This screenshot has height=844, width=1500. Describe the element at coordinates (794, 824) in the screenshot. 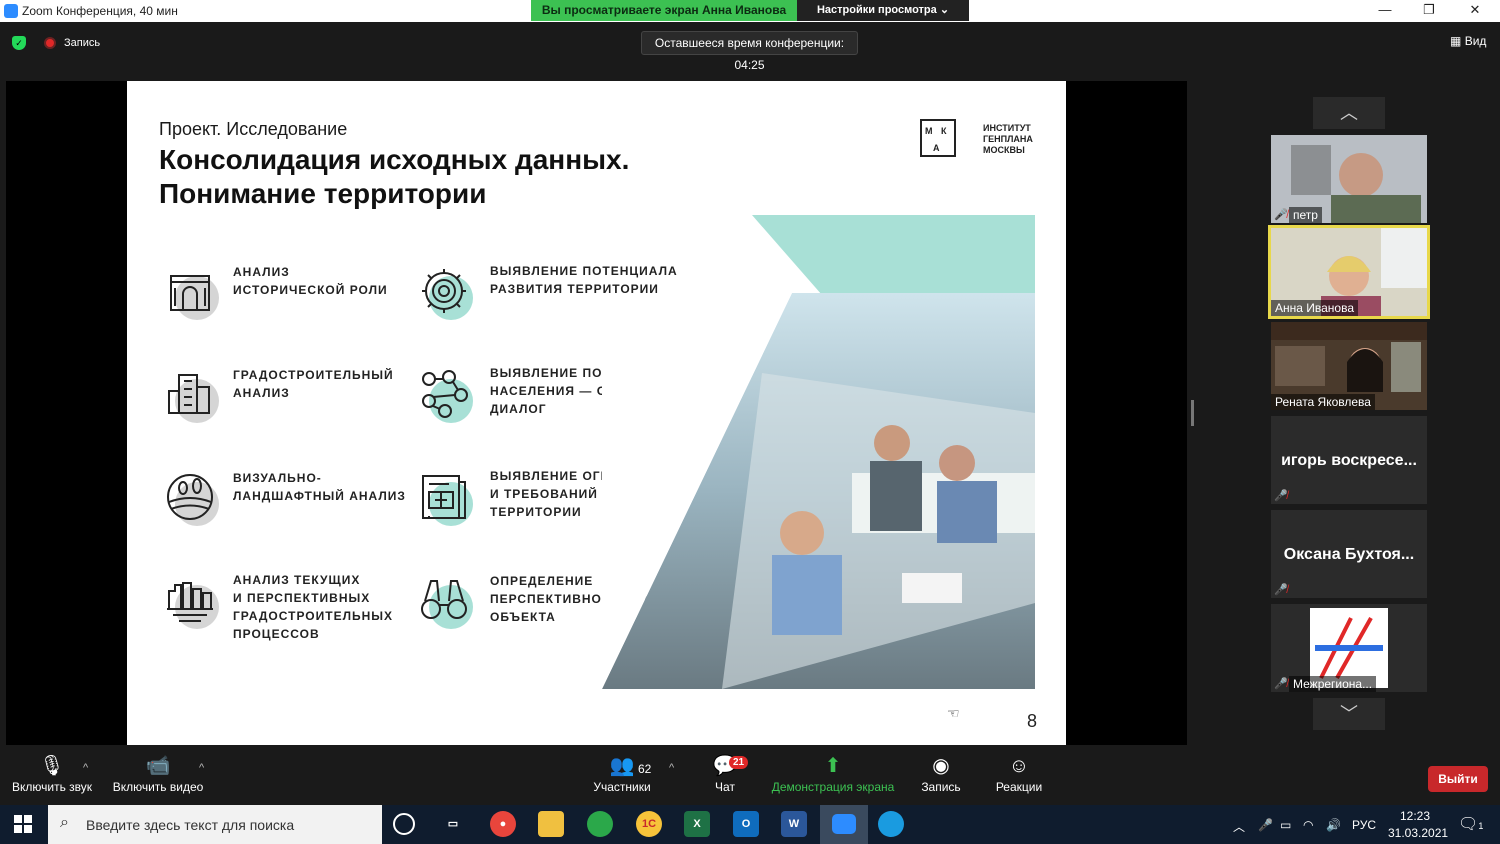

I see `word-icon: W` at that location.